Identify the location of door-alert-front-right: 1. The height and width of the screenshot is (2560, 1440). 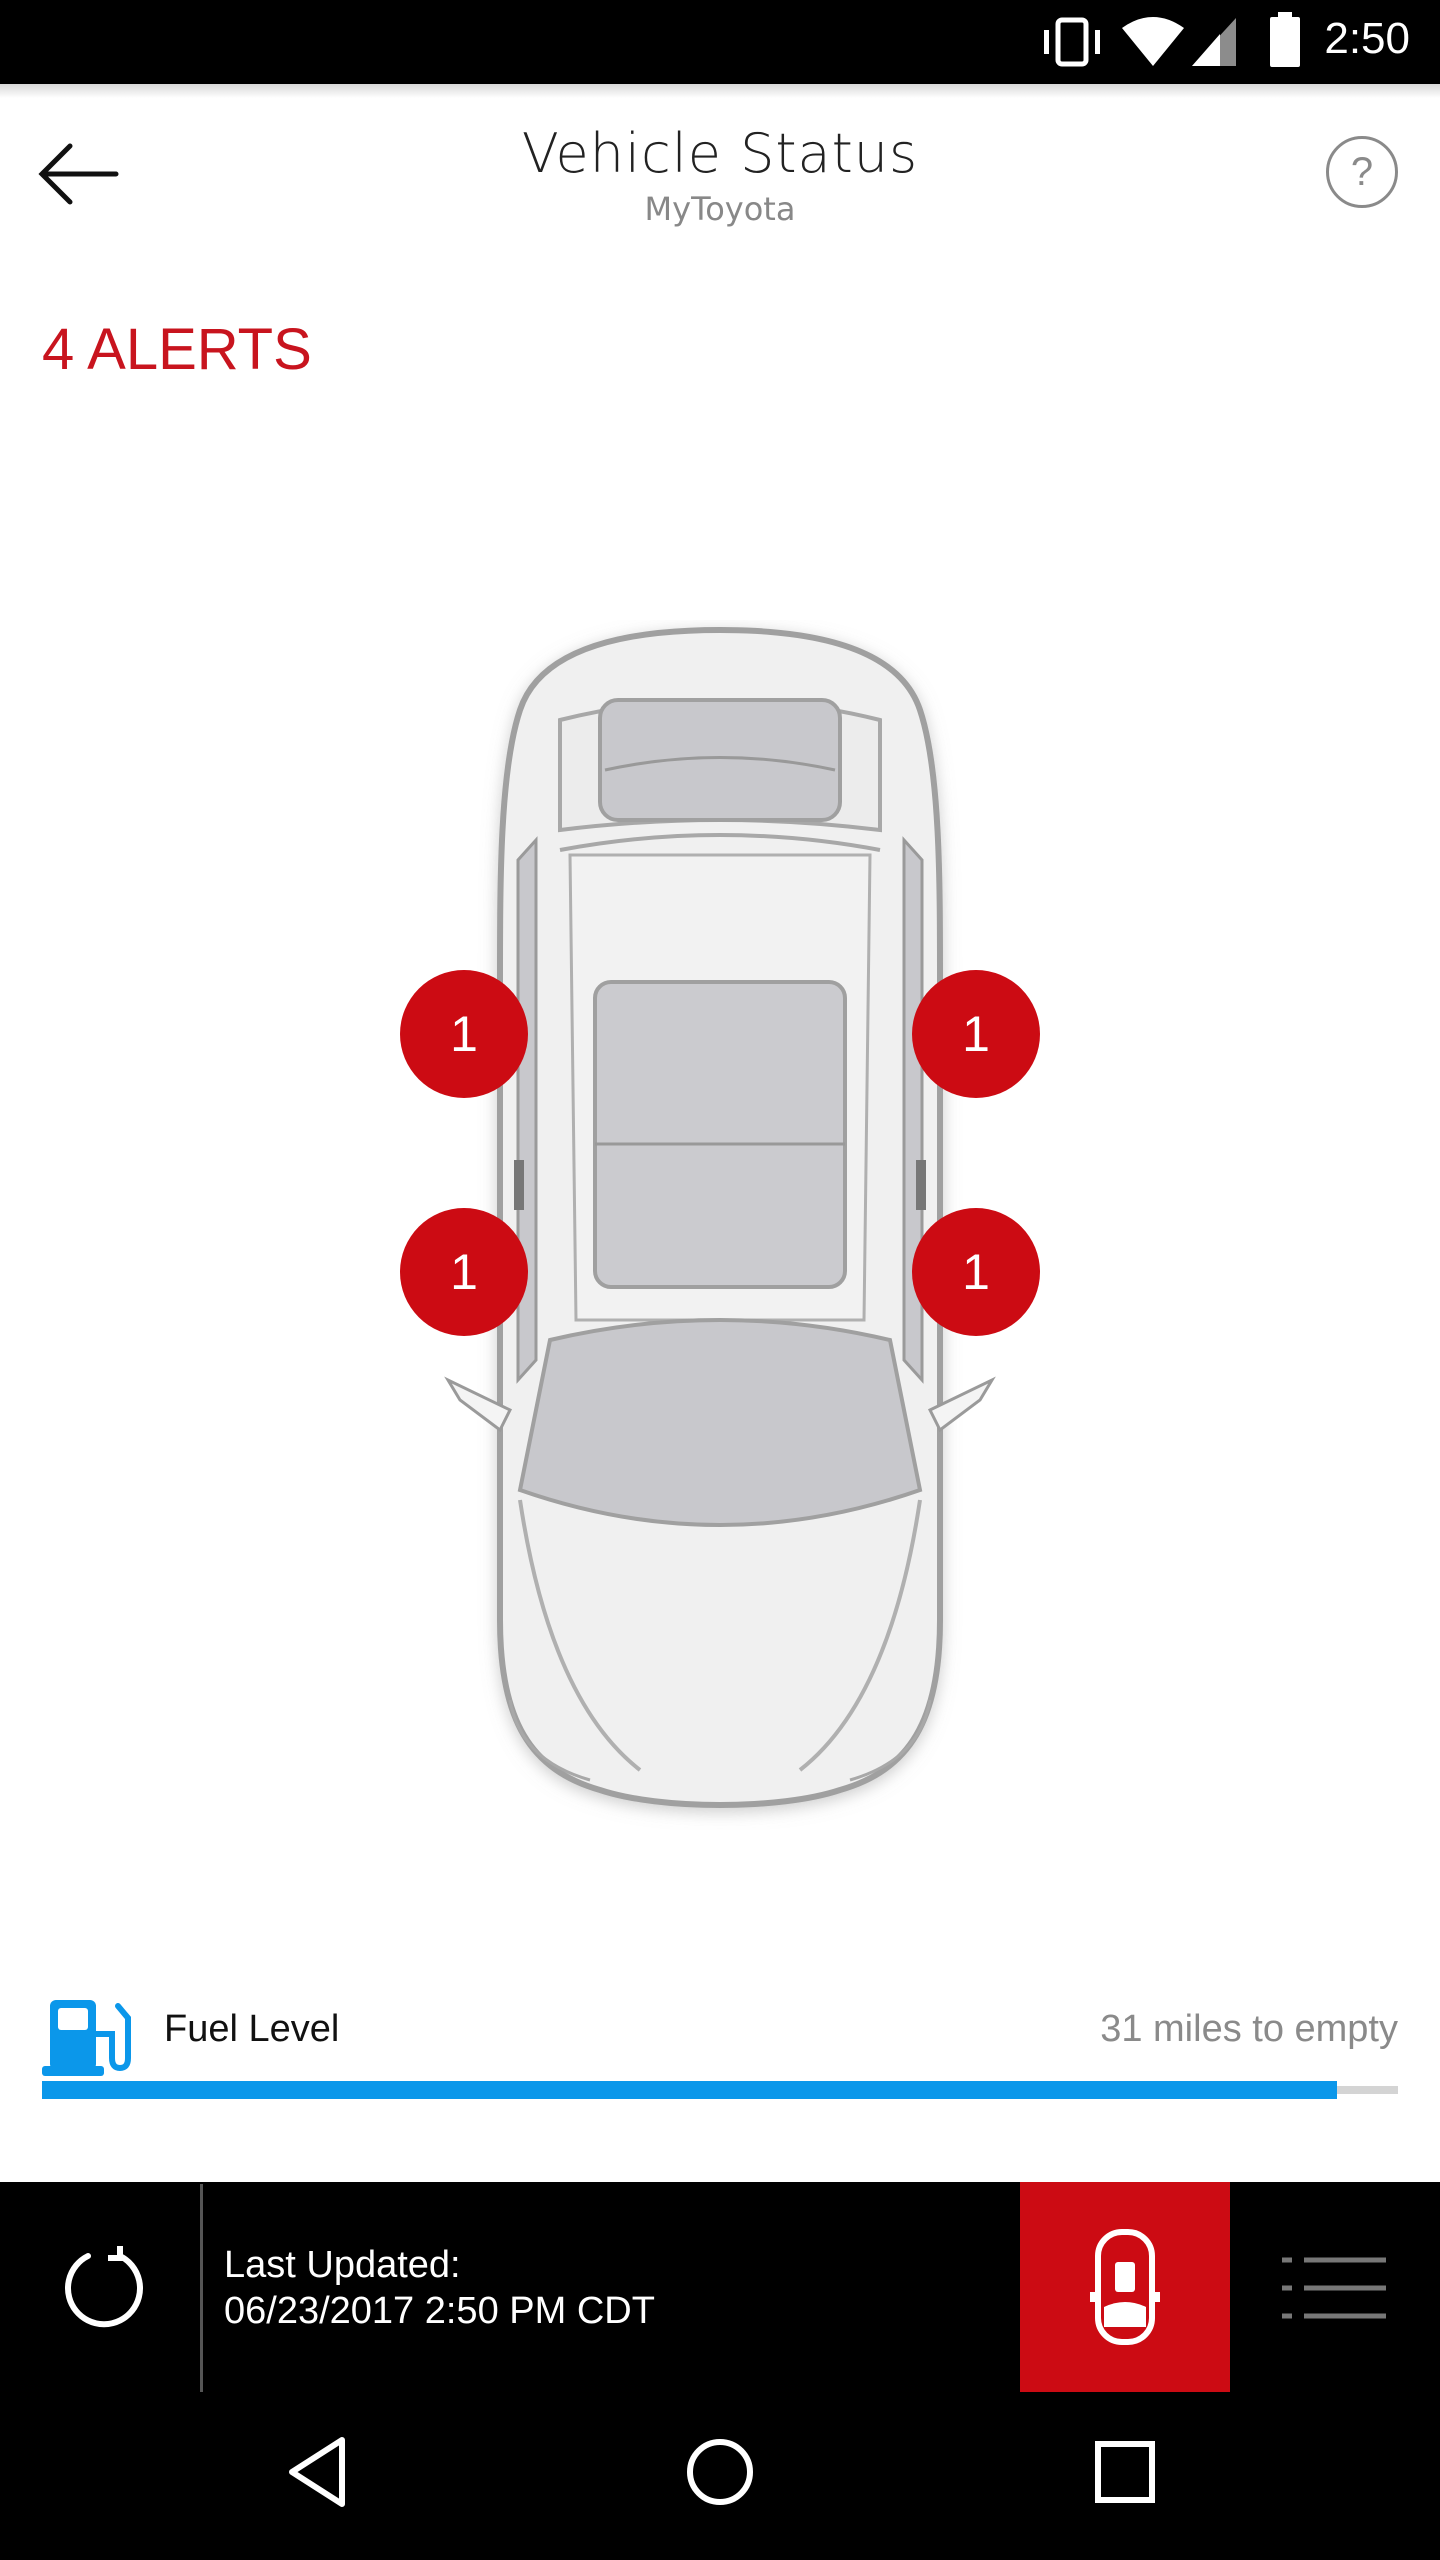
(976, 1034).